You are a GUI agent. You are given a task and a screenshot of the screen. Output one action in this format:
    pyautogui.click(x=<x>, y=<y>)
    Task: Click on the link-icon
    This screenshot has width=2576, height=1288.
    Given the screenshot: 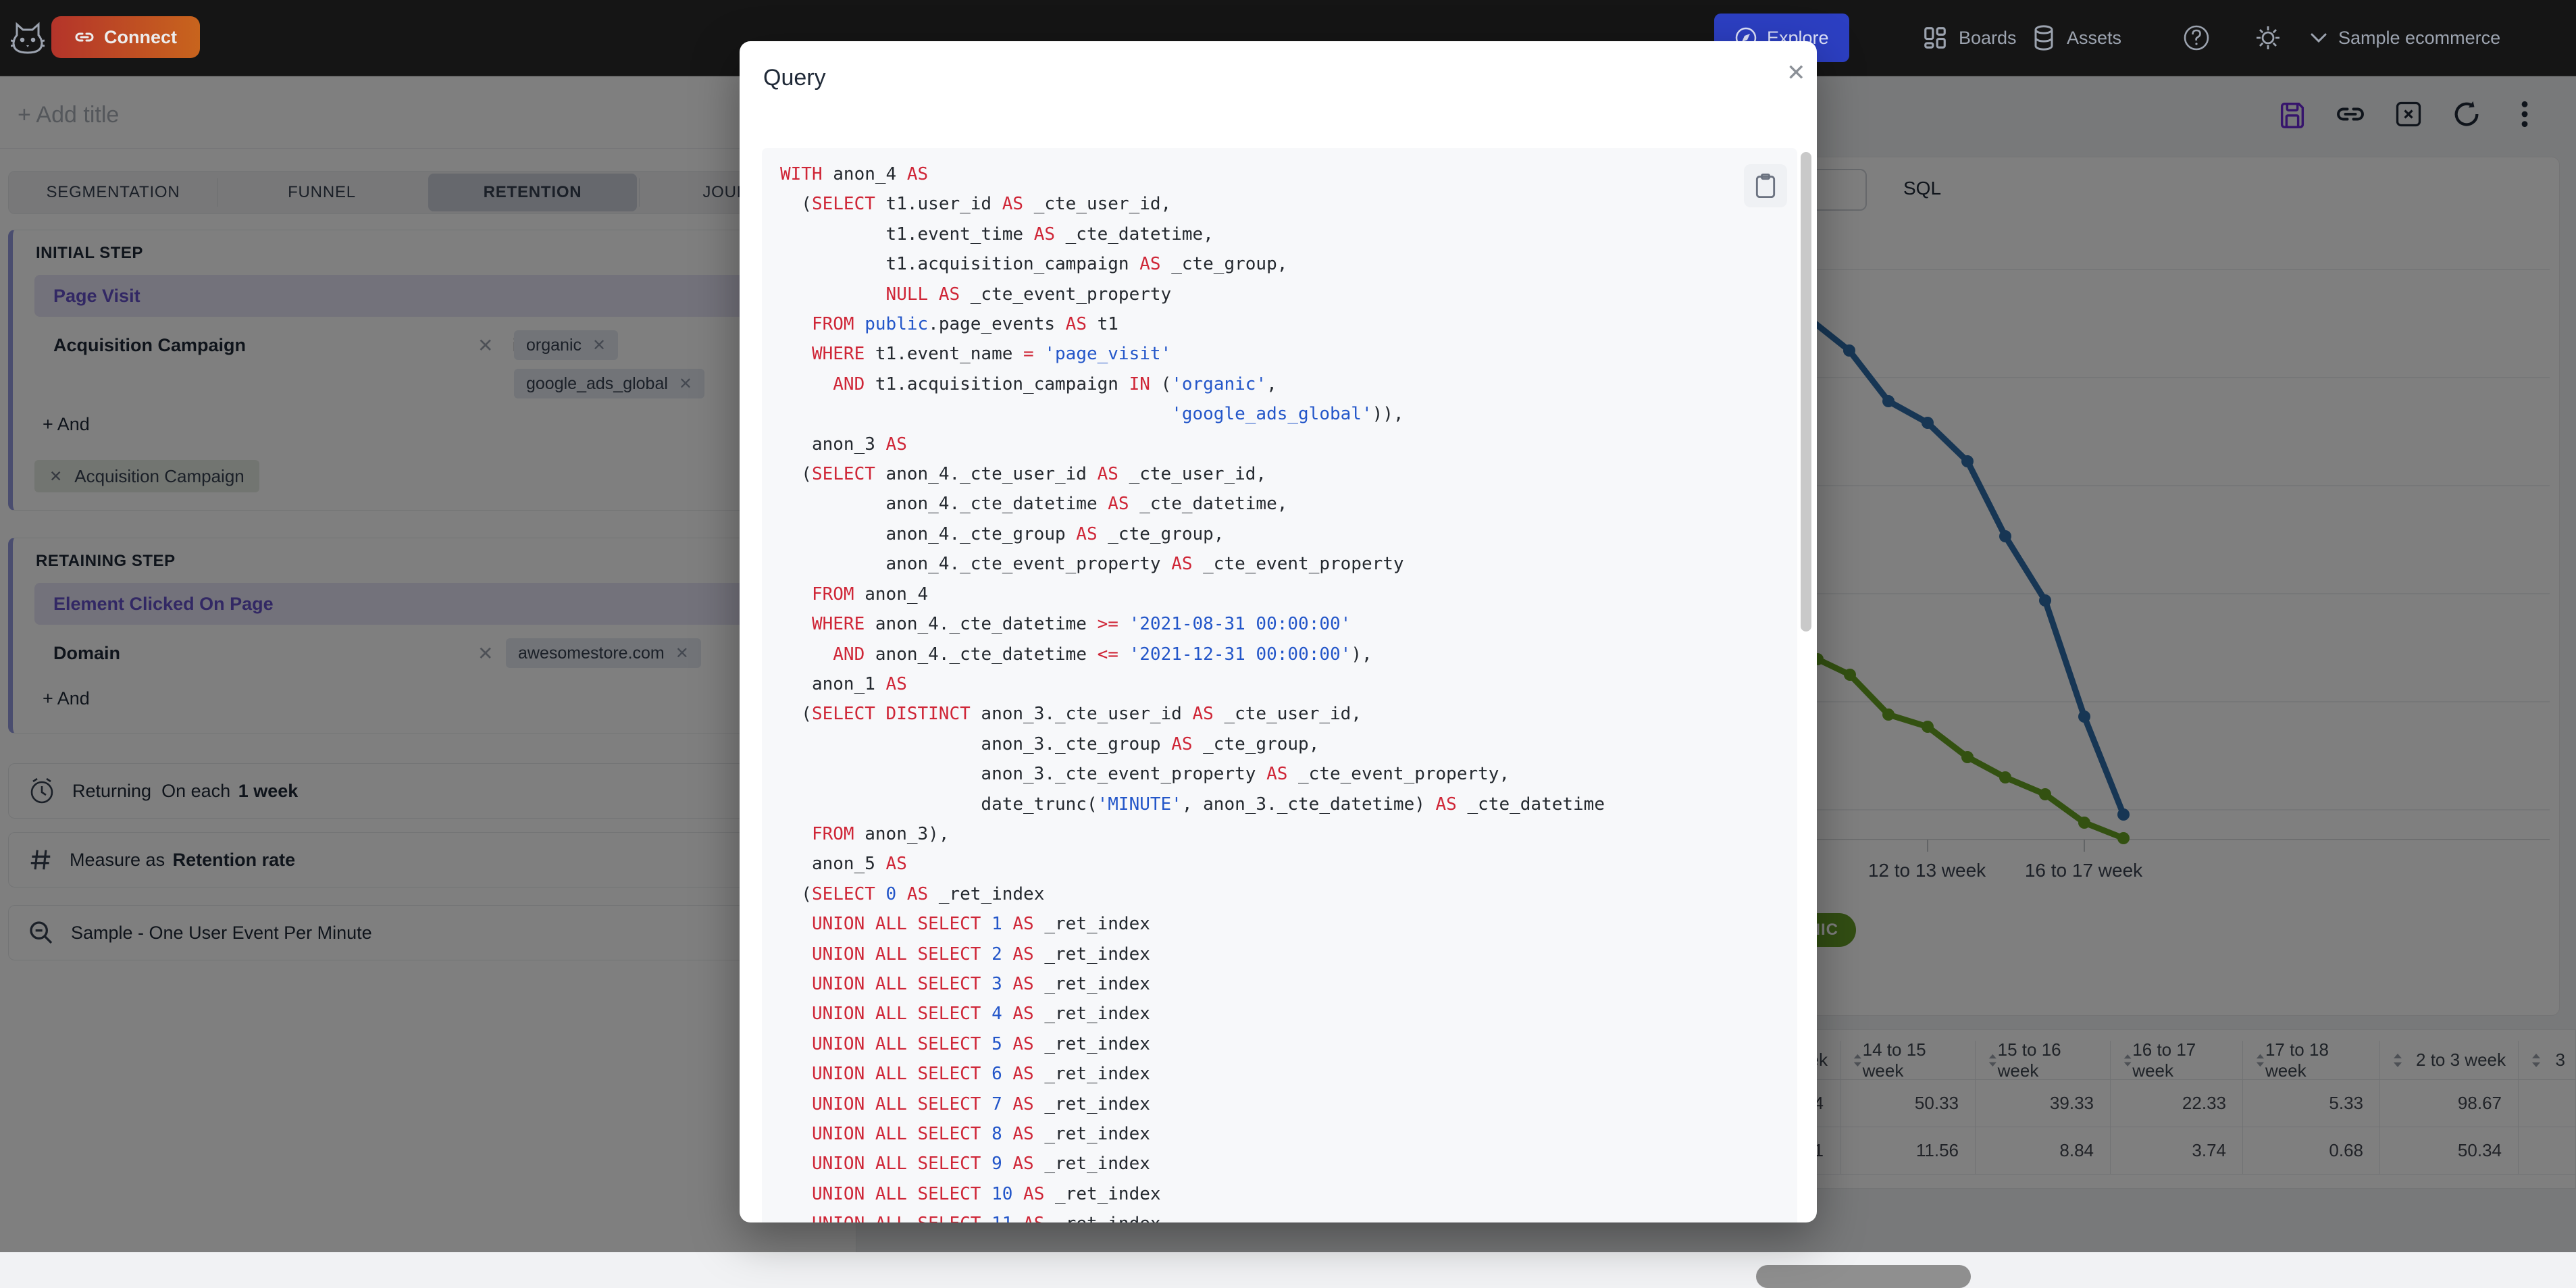 What is the action you would take?
    pyautogui.click(x=84, y=37)
    